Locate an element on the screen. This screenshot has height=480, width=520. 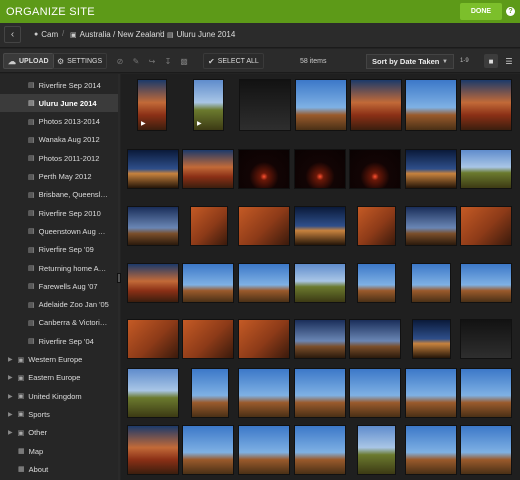
help-icon: ? is located at coordinates (510, 11).